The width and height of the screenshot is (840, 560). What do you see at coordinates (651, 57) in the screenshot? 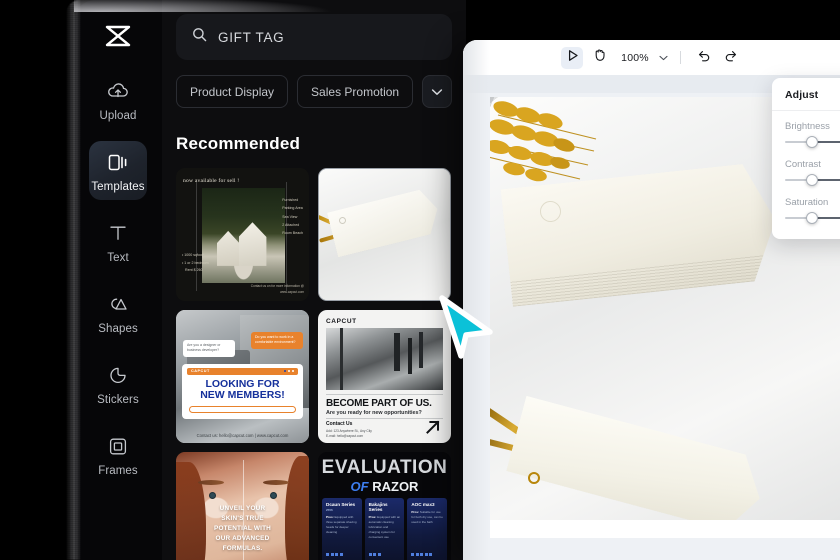
I see `editor-toolbar: 100%` at bounding box center [651, 57].